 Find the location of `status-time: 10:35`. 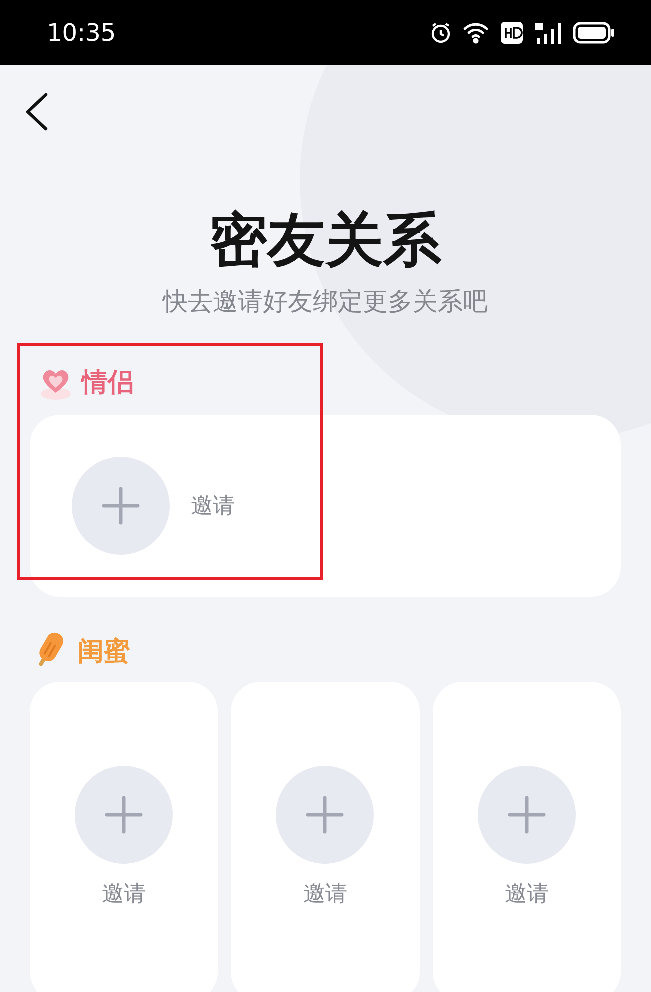

status-time: 10:35 is located at coordinates (81, 33).